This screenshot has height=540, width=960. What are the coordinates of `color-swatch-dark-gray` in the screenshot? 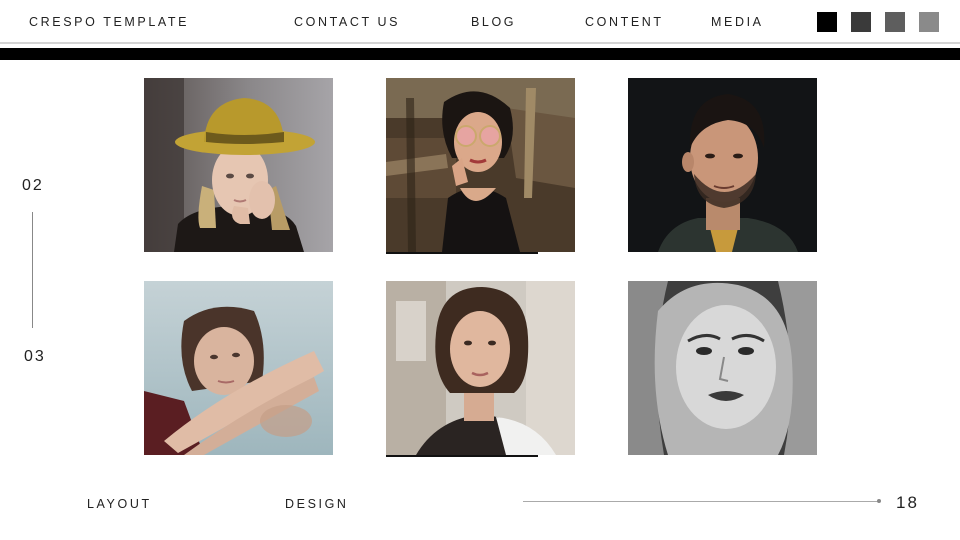 It's located at (861, 22).